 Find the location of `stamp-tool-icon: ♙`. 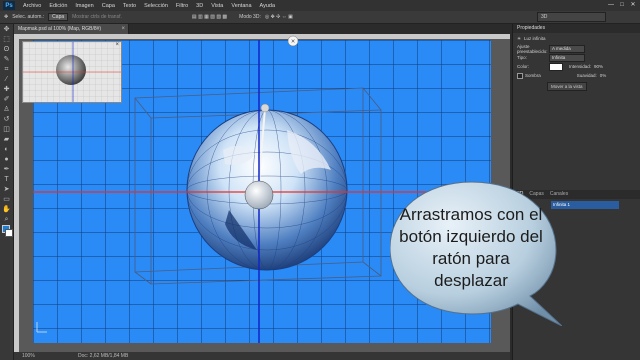

stamp-tool-icon: ♙ is located at coordinates (6, 109).